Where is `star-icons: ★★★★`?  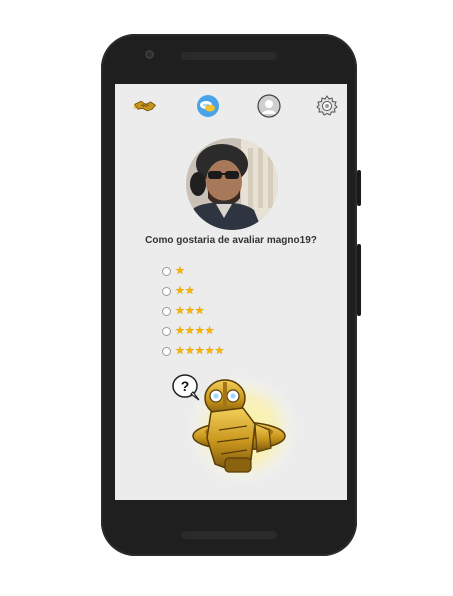 star-icons: ★★★★ is located at coordinates (195, 330).